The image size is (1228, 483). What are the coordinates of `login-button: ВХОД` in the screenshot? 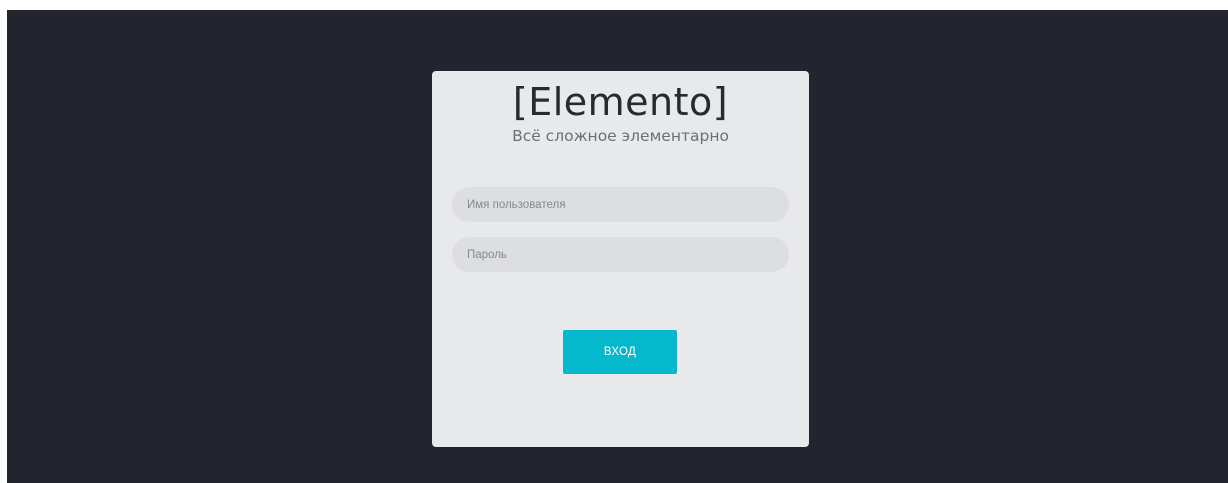 It's located at (620, 352).